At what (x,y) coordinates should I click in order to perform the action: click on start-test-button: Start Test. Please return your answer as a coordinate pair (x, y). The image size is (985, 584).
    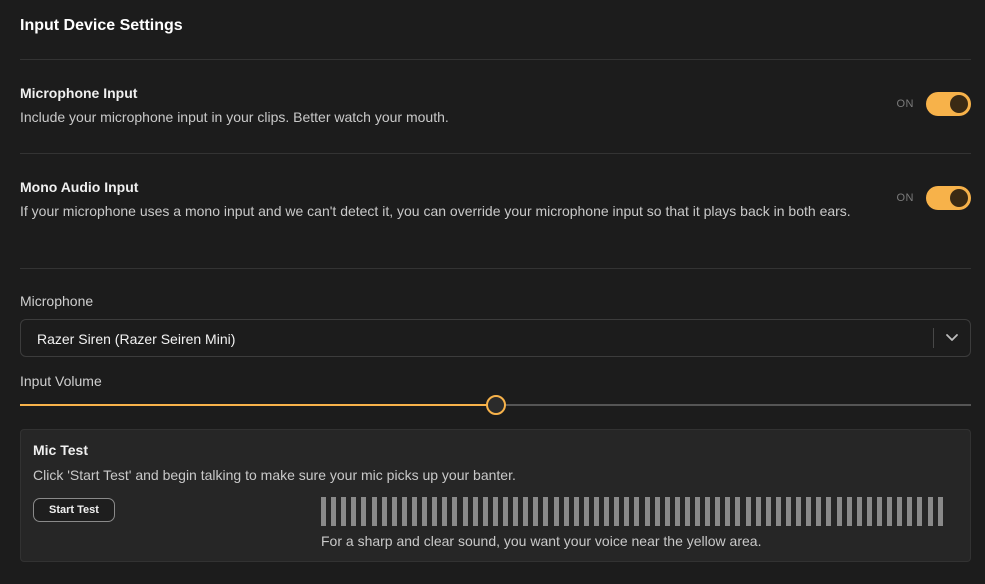
    Looking at the image, I should click on (74, 510).